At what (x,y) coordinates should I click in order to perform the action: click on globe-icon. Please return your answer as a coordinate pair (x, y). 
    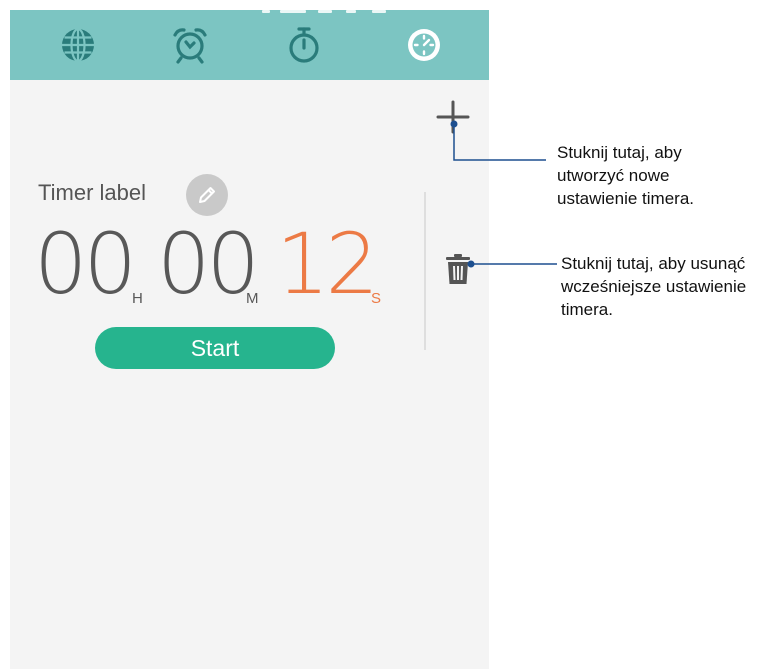
    Looking at the image, I should click on (78, 45).